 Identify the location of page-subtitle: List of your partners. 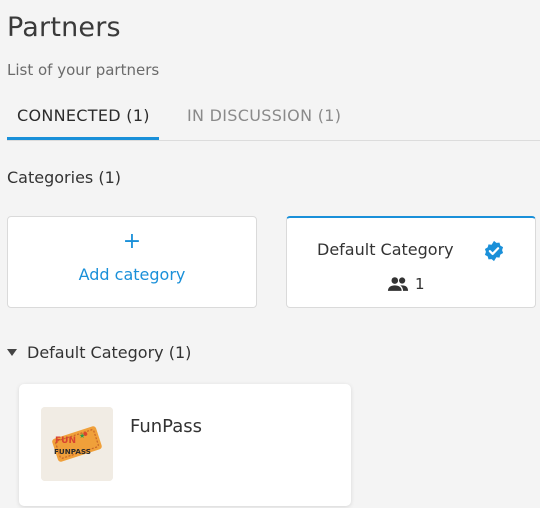
(83, 70).